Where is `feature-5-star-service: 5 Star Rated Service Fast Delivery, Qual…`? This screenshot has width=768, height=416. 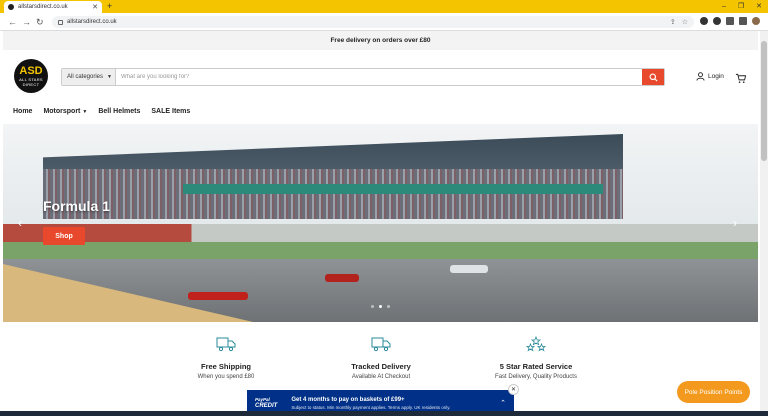 feature-5-star-service: 5 Star Rated Service Fast Delivery, Qual… is located at coordinates (536, 358).